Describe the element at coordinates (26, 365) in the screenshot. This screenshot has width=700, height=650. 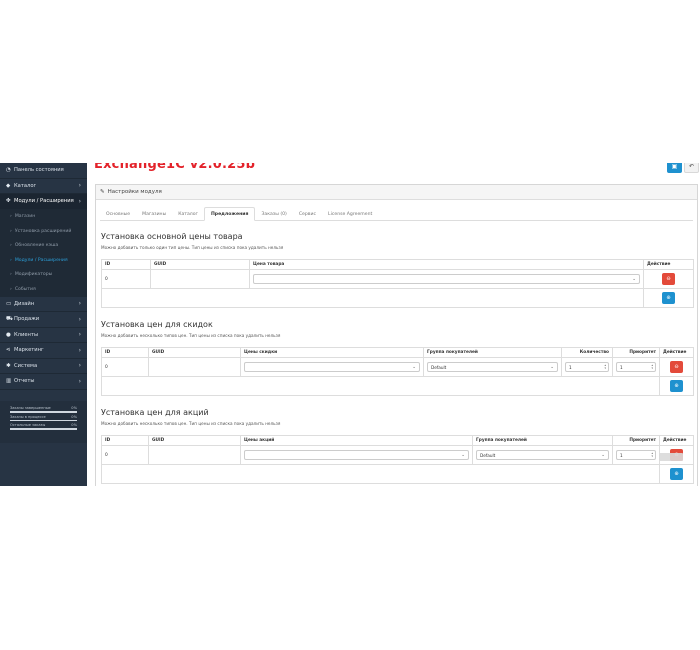
I see `sidebar-item-label: Система` at that location.